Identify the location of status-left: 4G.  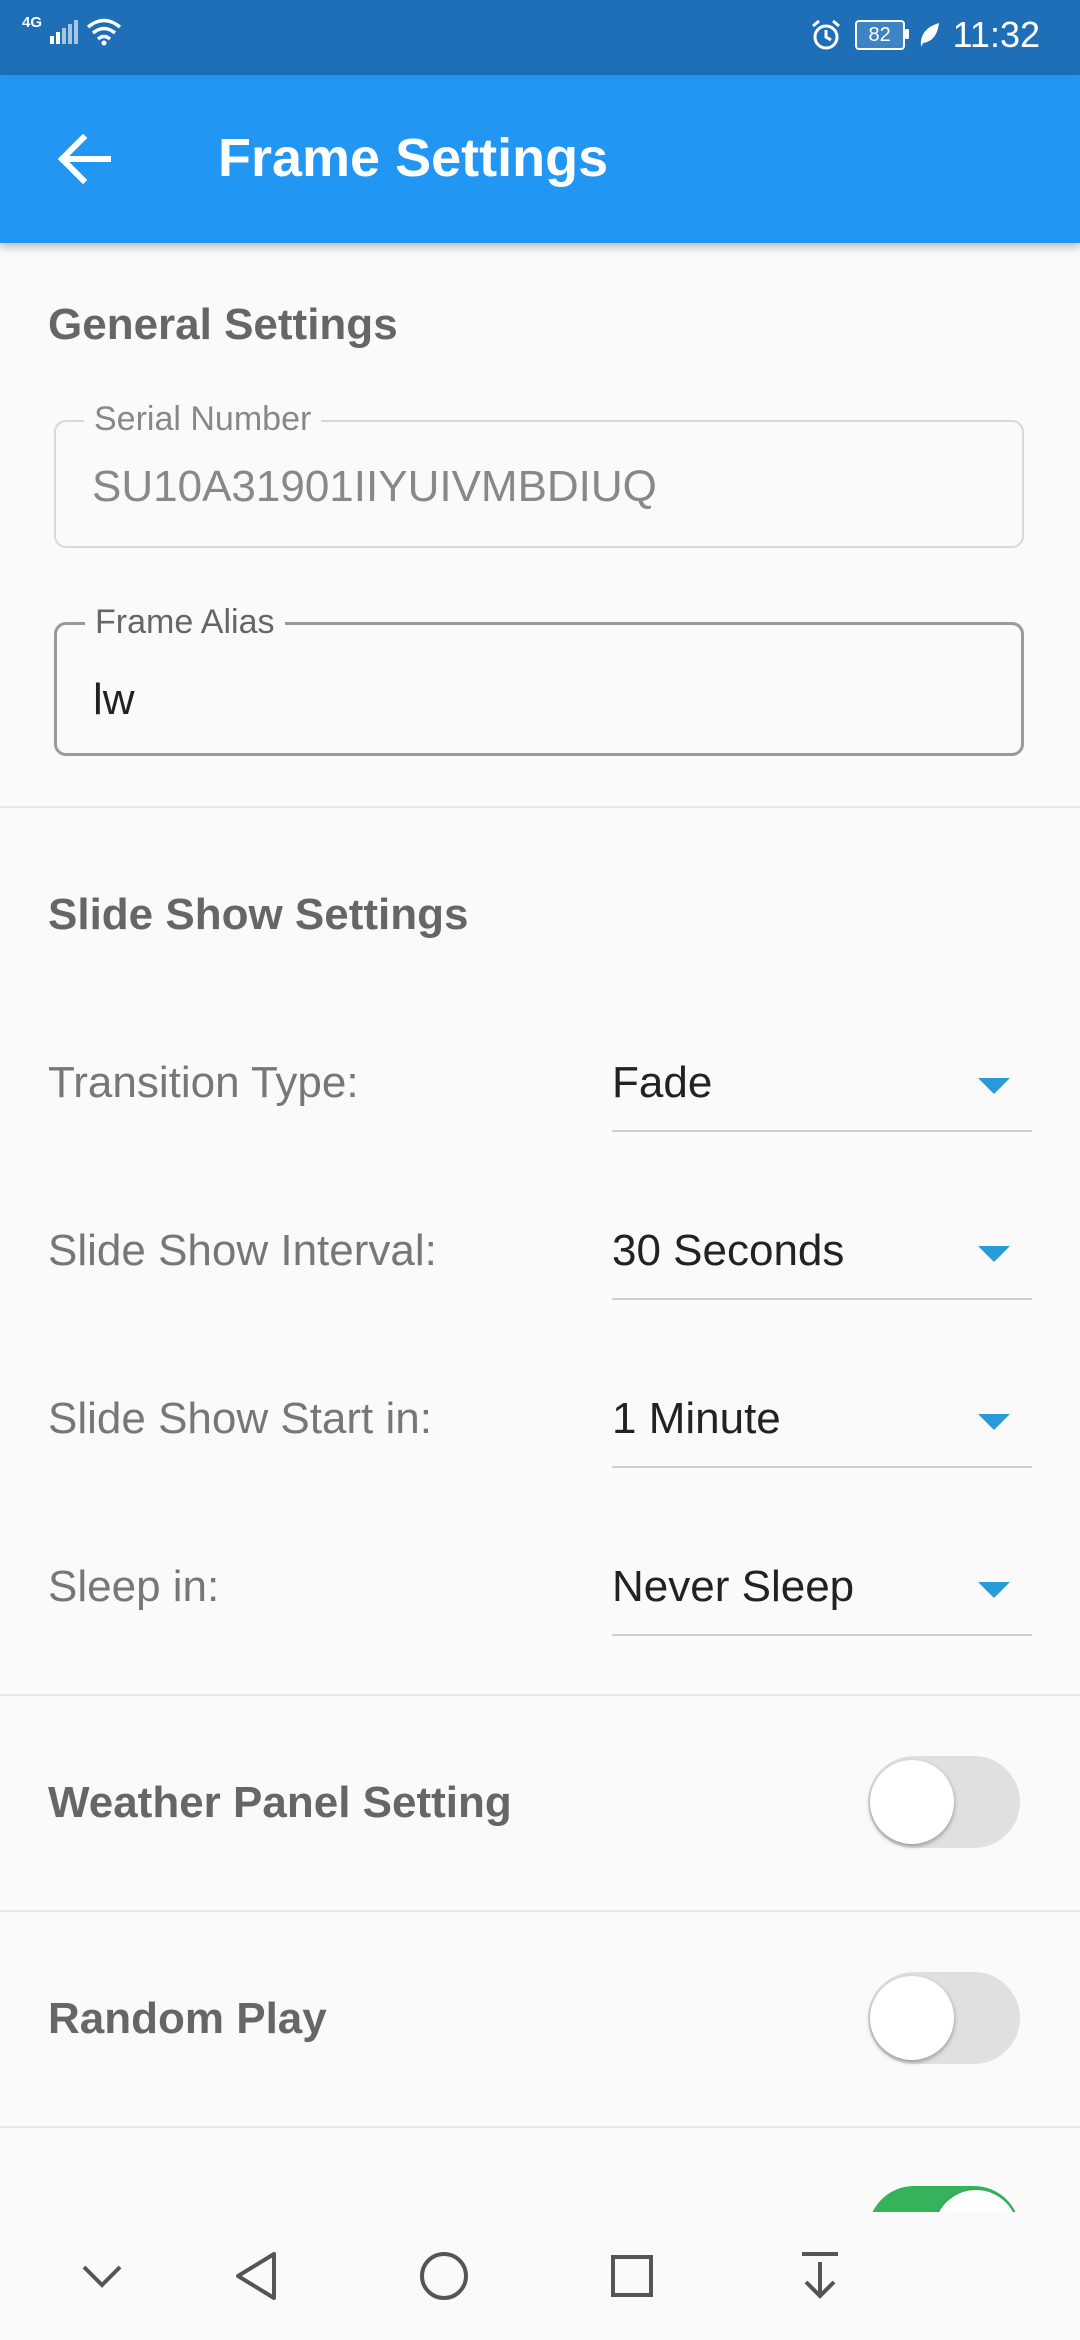
(72, 30).